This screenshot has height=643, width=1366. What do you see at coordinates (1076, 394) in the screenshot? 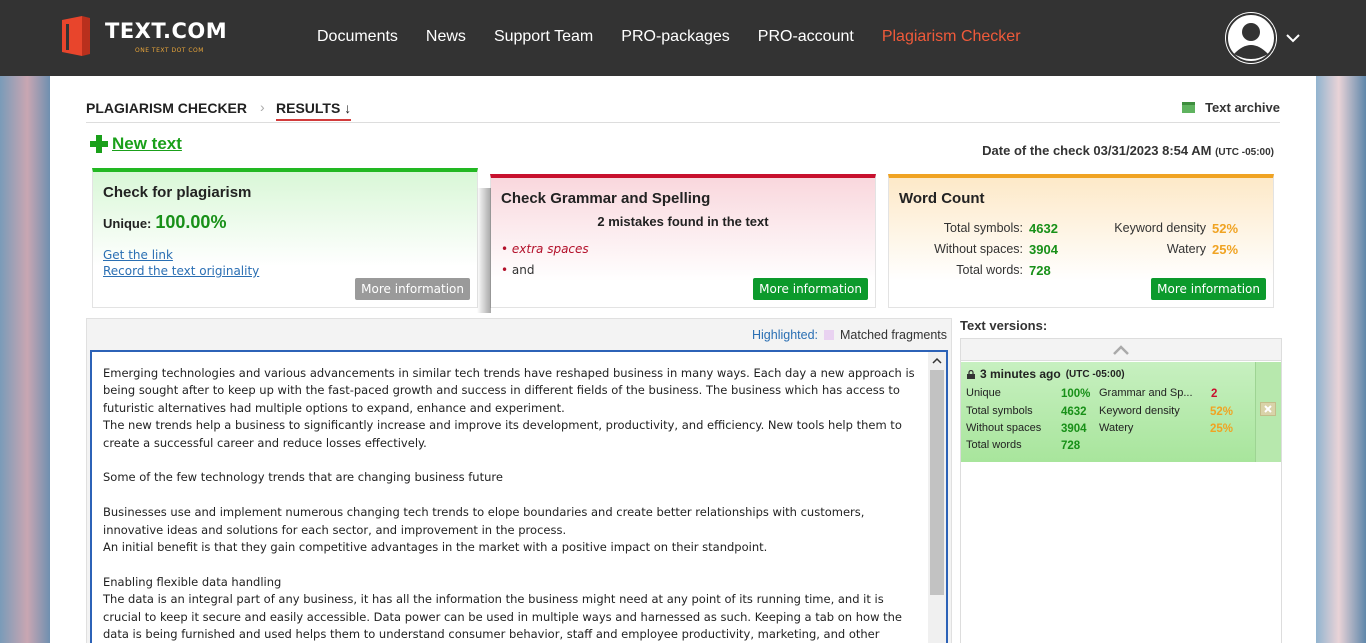
I see `version-unique-value: 100%` at bounding box center [1076, 394].